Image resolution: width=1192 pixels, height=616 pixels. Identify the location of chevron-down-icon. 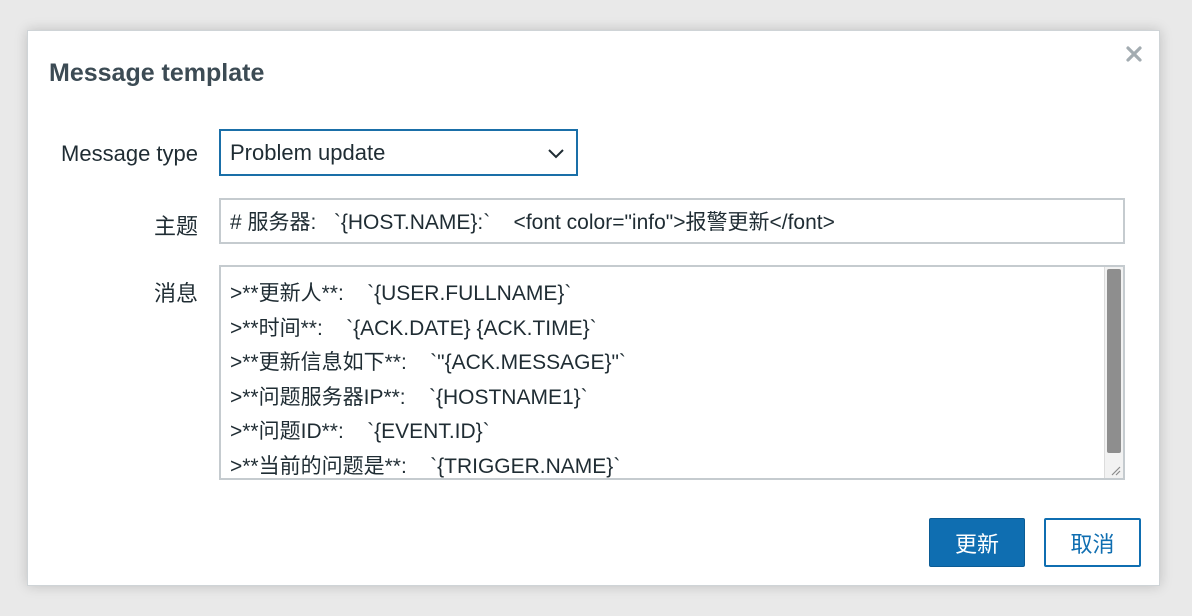
(556, 154).